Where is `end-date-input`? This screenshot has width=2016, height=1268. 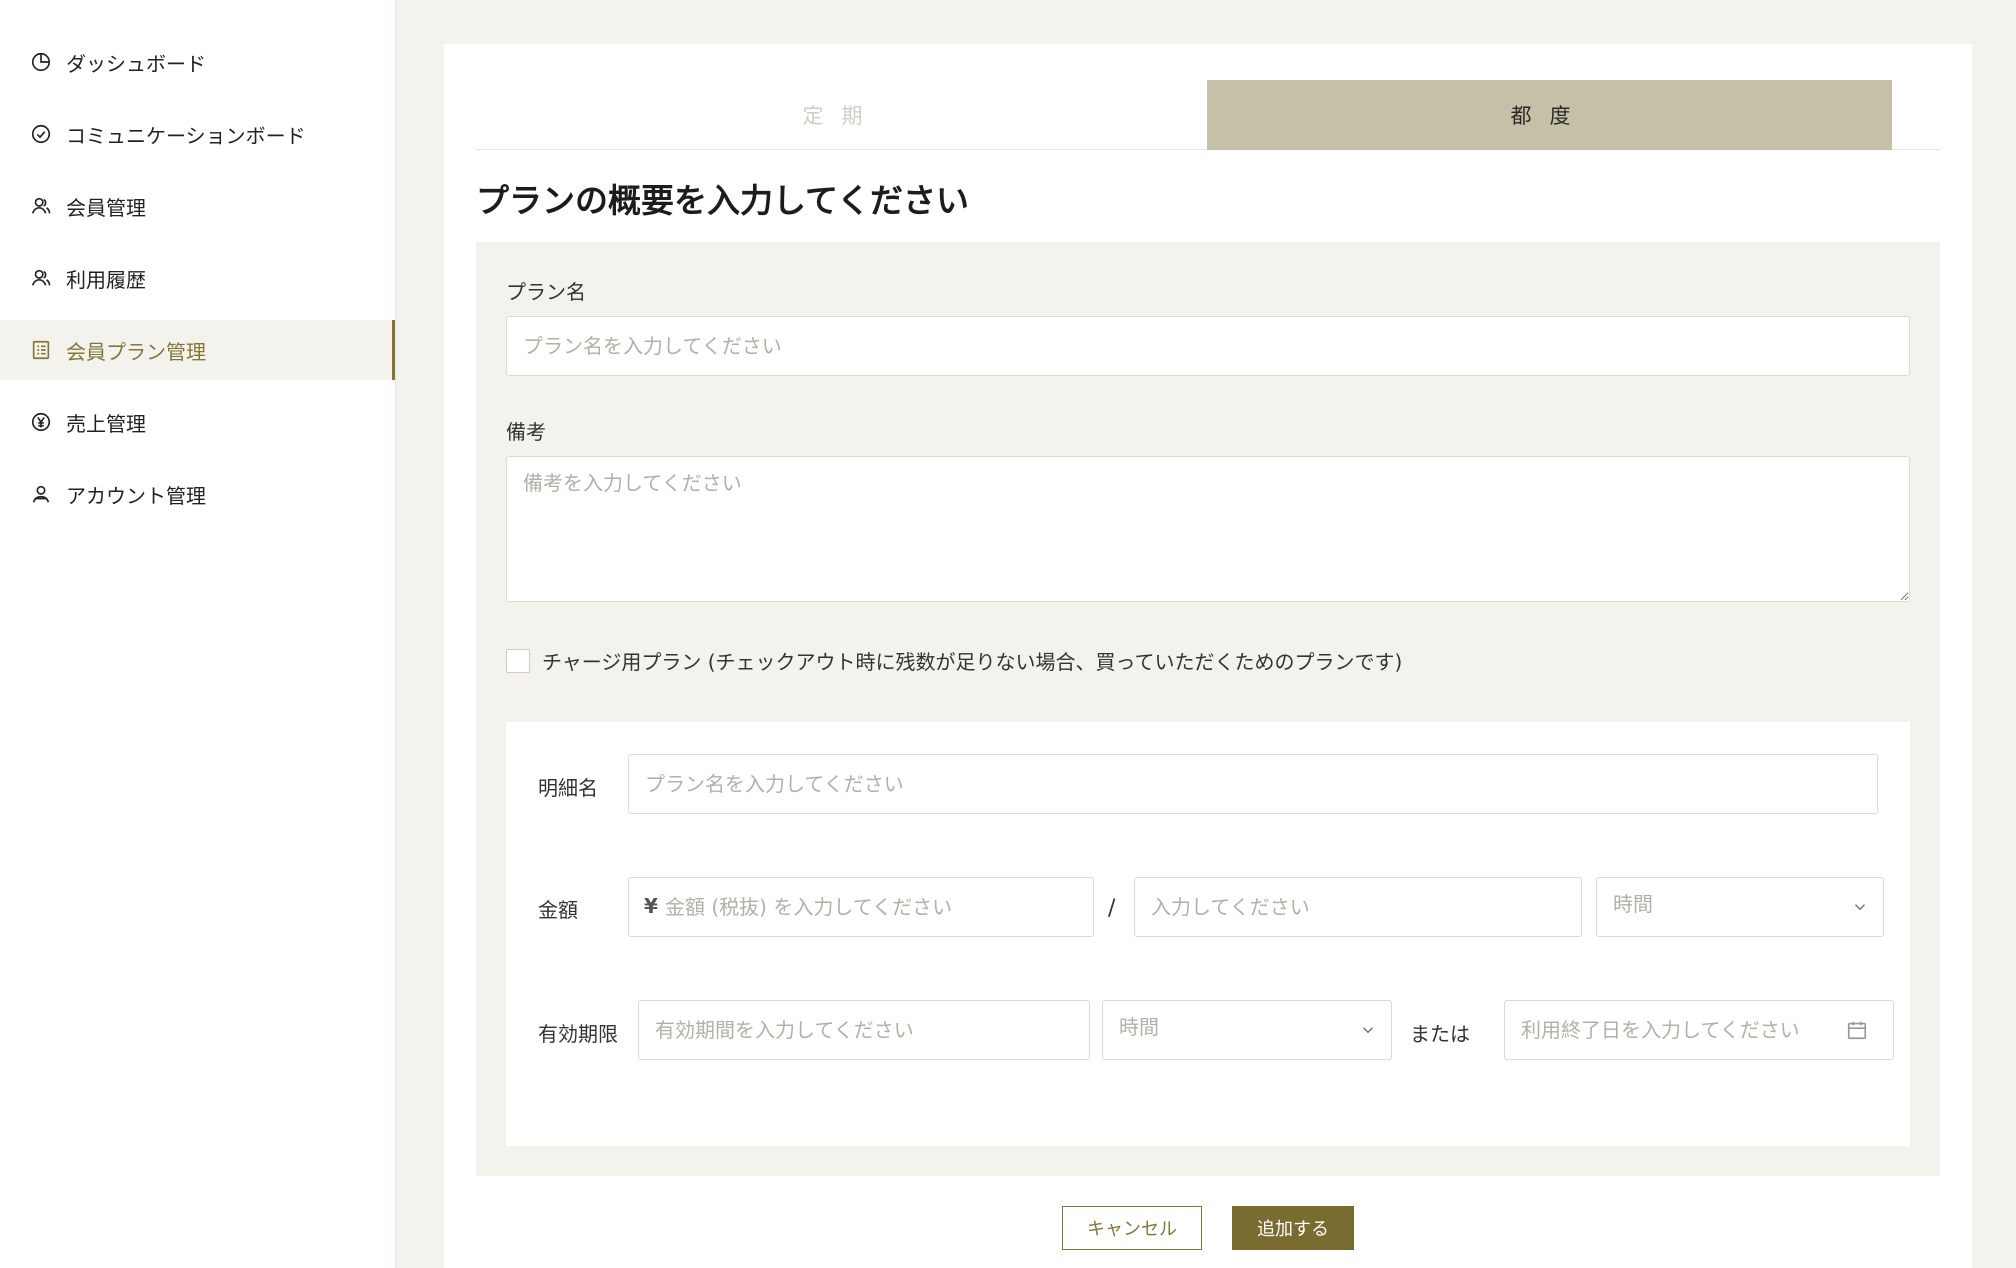 end-date-input is located at coordinates (1699, 1030).